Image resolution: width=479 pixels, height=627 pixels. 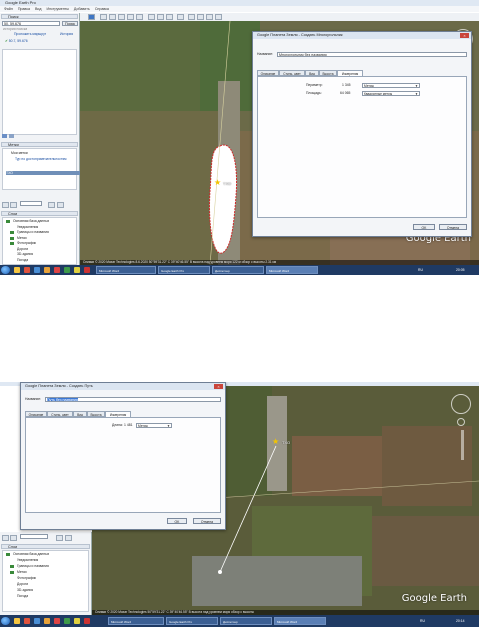 I want to click on measured-path, so click(x=248, y=509).